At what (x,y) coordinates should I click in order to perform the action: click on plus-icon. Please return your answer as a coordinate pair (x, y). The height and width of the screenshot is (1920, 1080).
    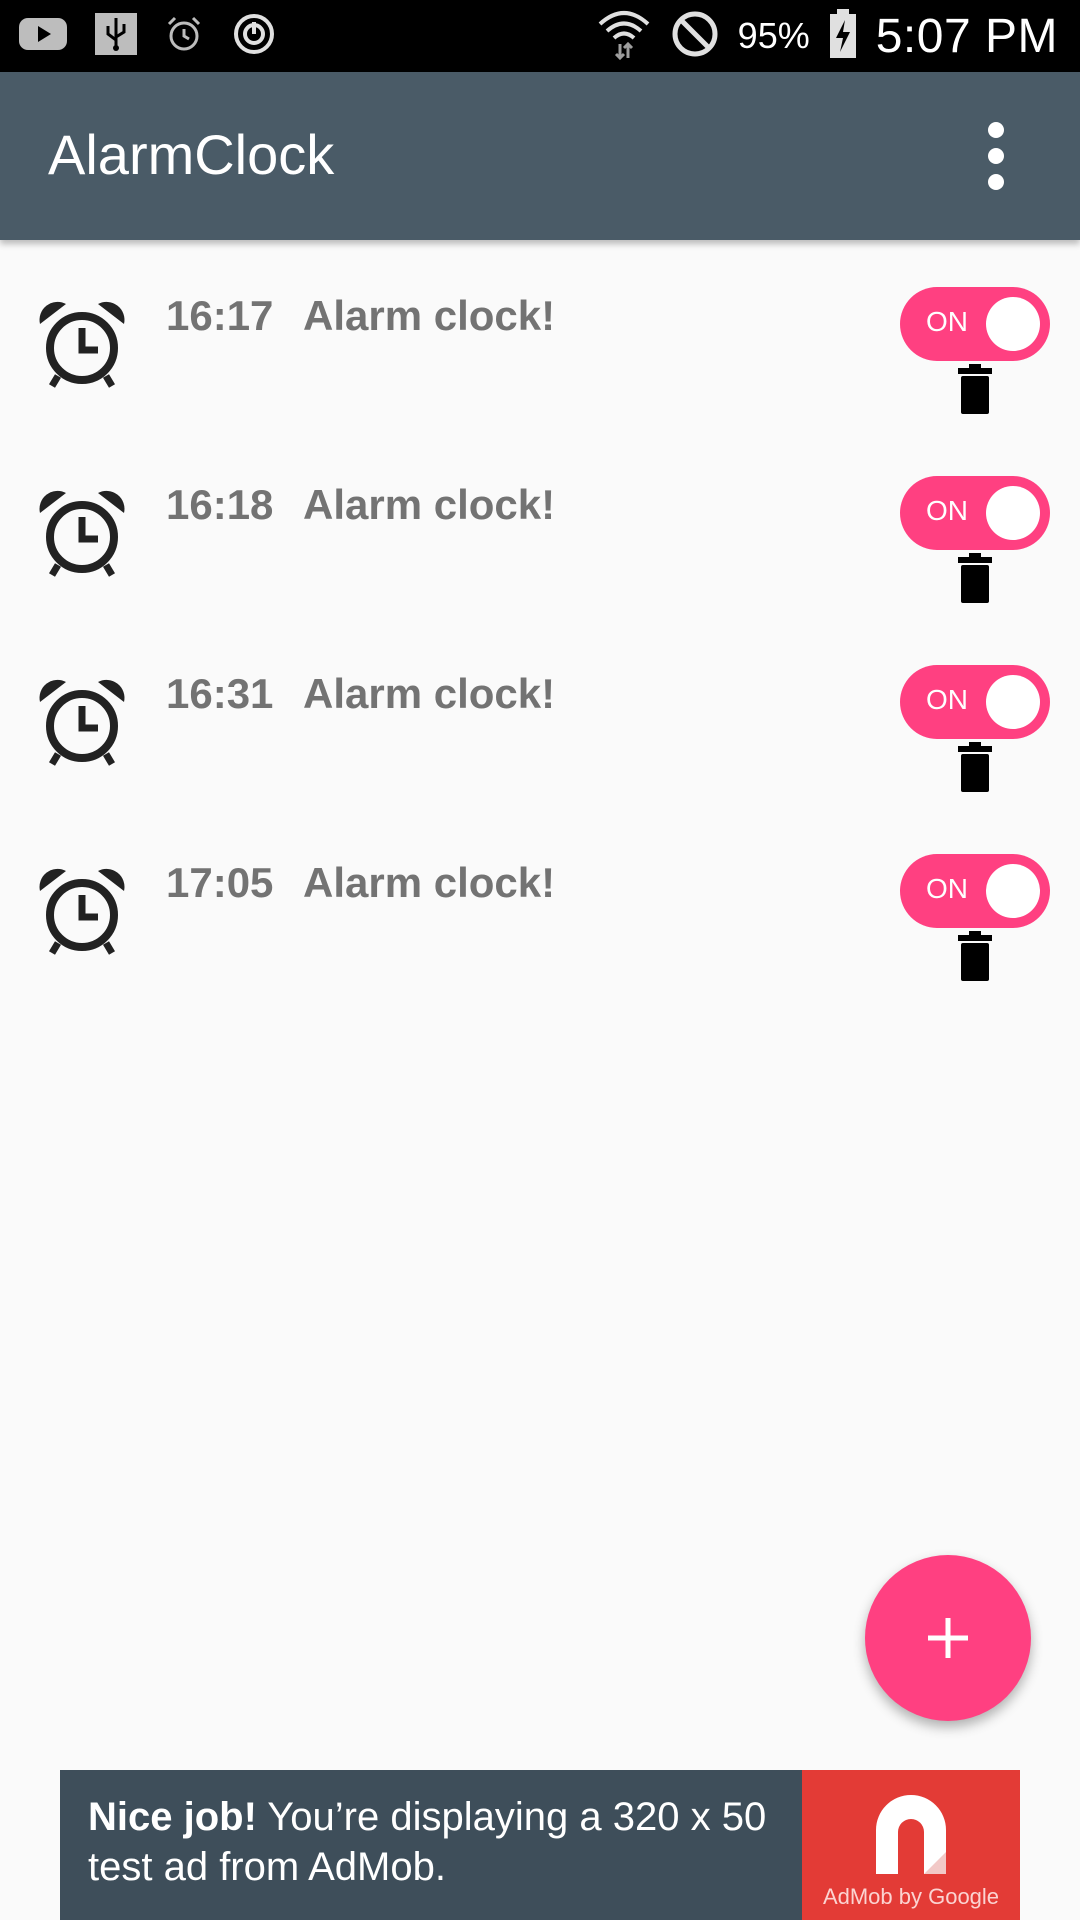
    Looking at the image, I should click on (948, 1638).